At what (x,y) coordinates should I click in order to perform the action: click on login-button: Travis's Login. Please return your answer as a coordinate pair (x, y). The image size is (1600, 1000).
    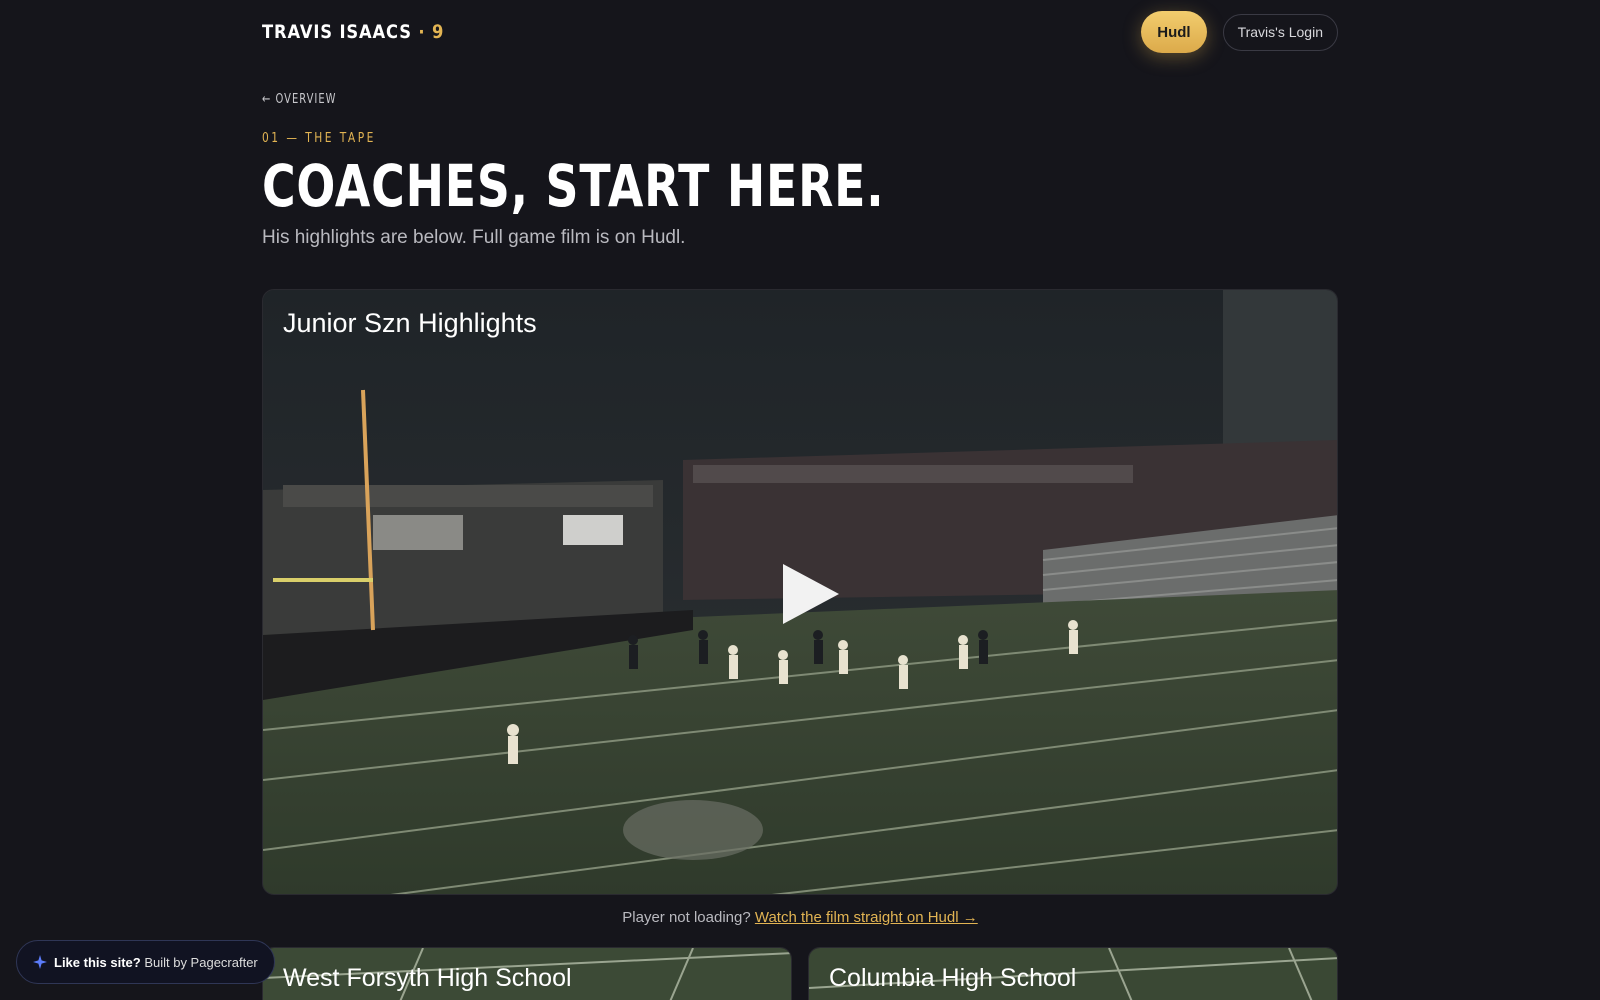
    Looking at the image, I should click on (1280, 32).